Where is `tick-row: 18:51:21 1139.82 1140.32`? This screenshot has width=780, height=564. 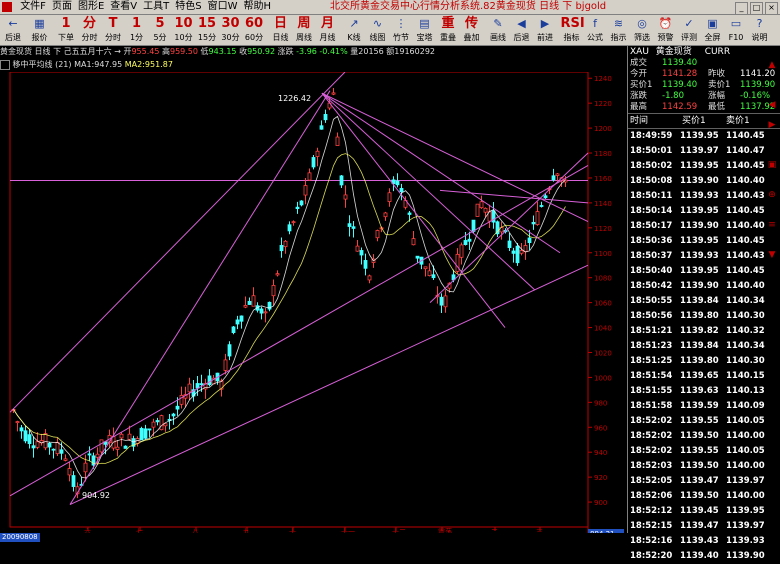
tick-row: 18:51:21 1139.82 1140.32 is located at coordinates (704, 331).